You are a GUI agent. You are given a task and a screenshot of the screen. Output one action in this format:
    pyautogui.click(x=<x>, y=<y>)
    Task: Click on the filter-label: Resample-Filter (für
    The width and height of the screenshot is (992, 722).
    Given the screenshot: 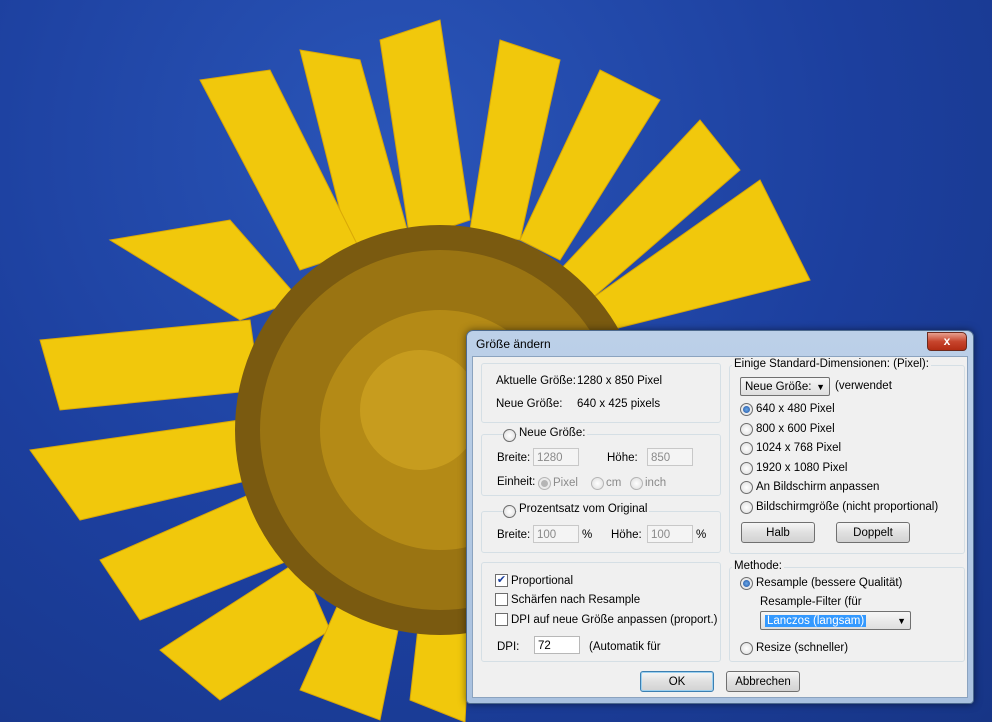 What is the action you would take?
    pyautogui.click(x=811, y=602)
    